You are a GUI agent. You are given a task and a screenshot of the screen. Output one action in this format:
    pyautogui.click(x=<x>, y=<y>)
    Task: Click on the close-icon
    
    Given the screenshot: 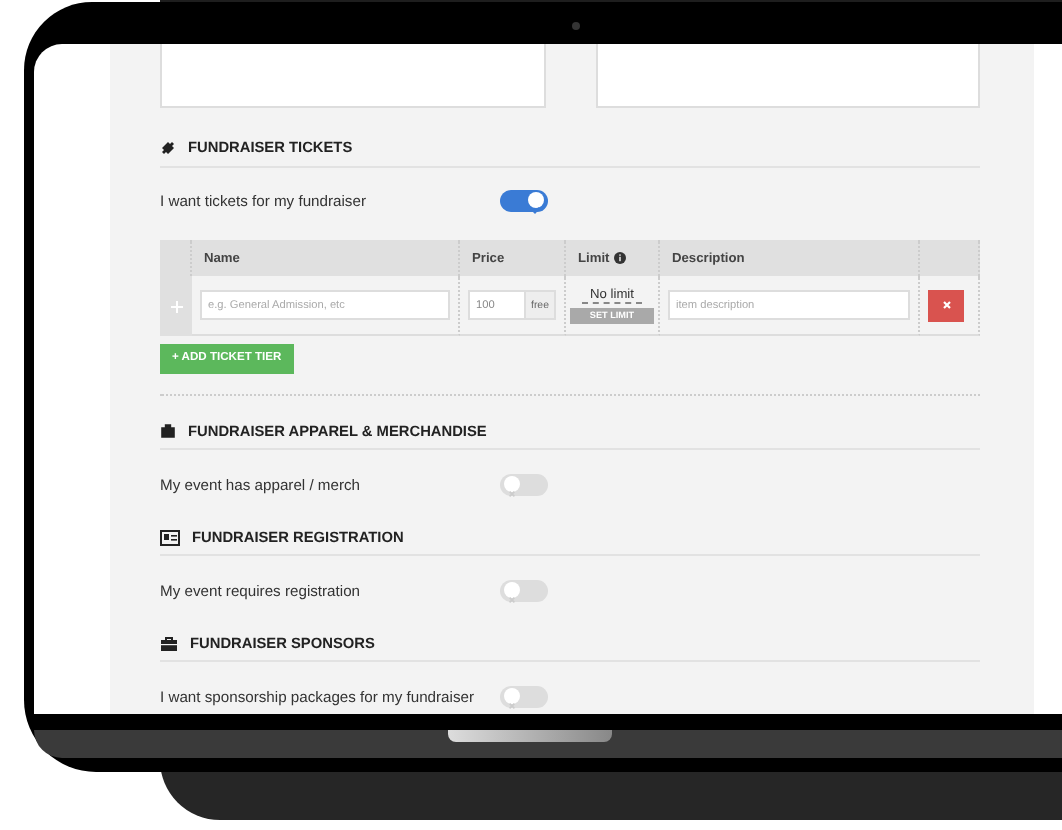 What is the action you would take?
    pyautogui.click(x=946, y=305)
    